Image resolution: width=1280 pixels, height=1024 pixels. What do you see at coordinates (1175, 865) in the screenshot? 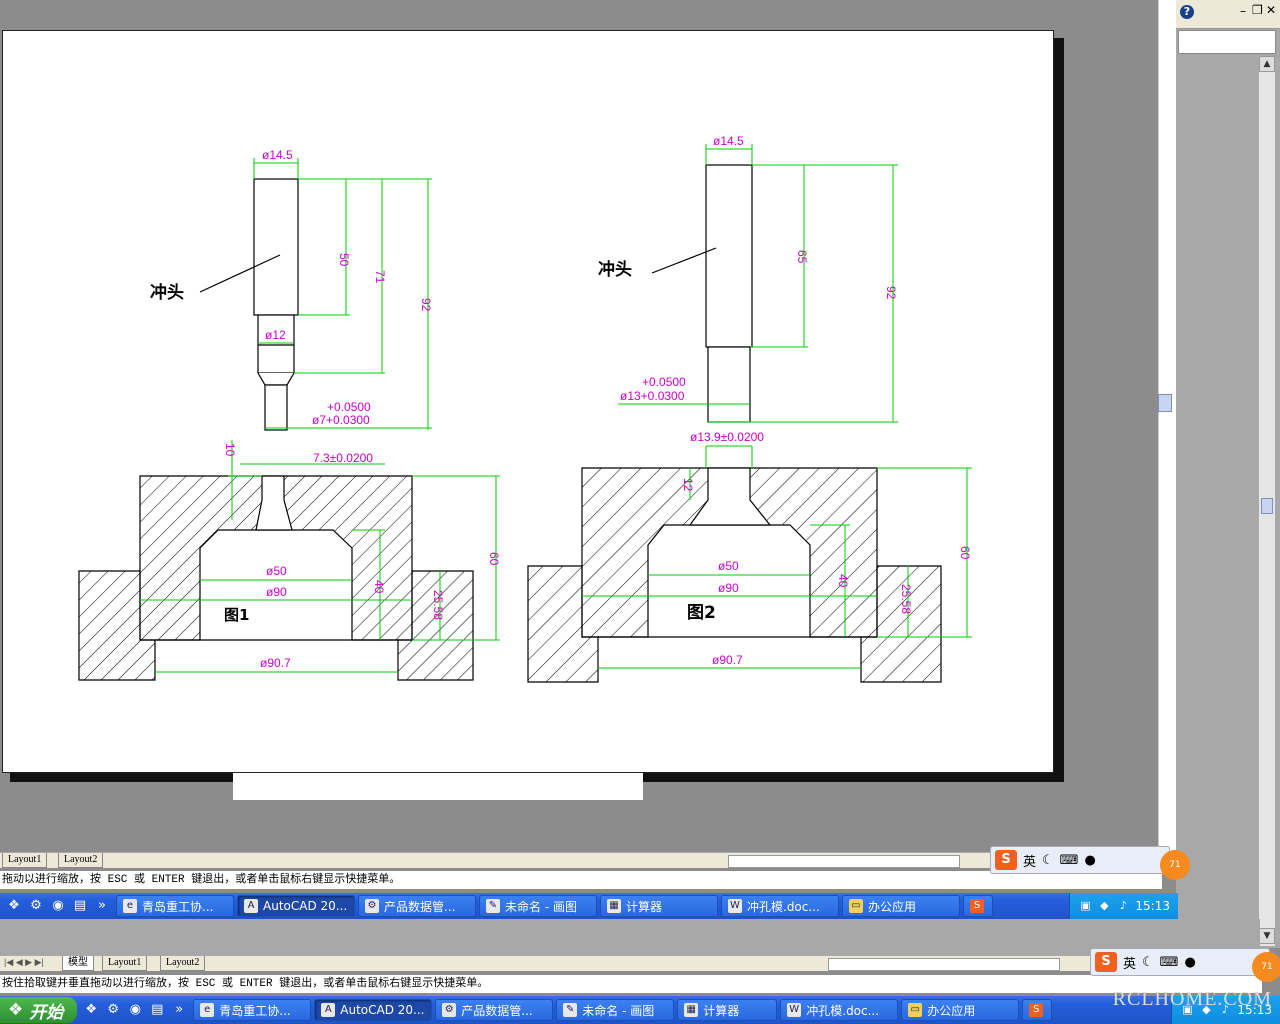
I see `notification-badge-1: 71` at bounding box center [1175, 865].